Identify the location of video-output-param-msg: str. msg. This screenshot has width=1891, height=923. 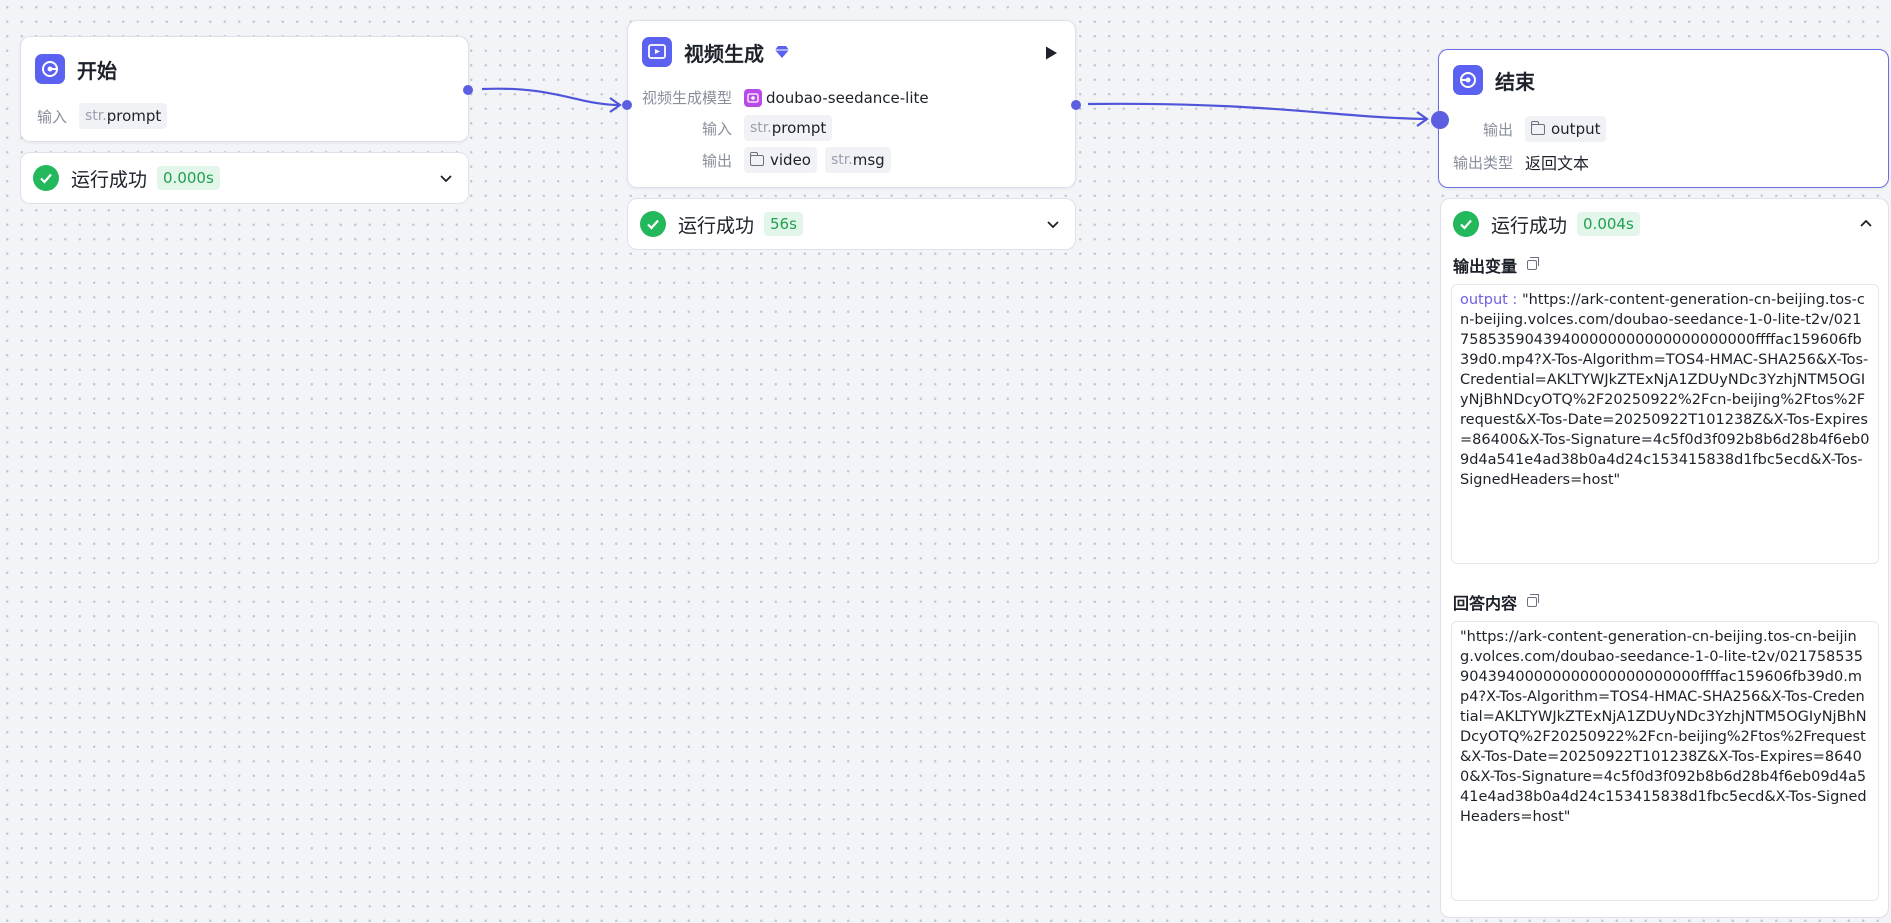
(857, 160).